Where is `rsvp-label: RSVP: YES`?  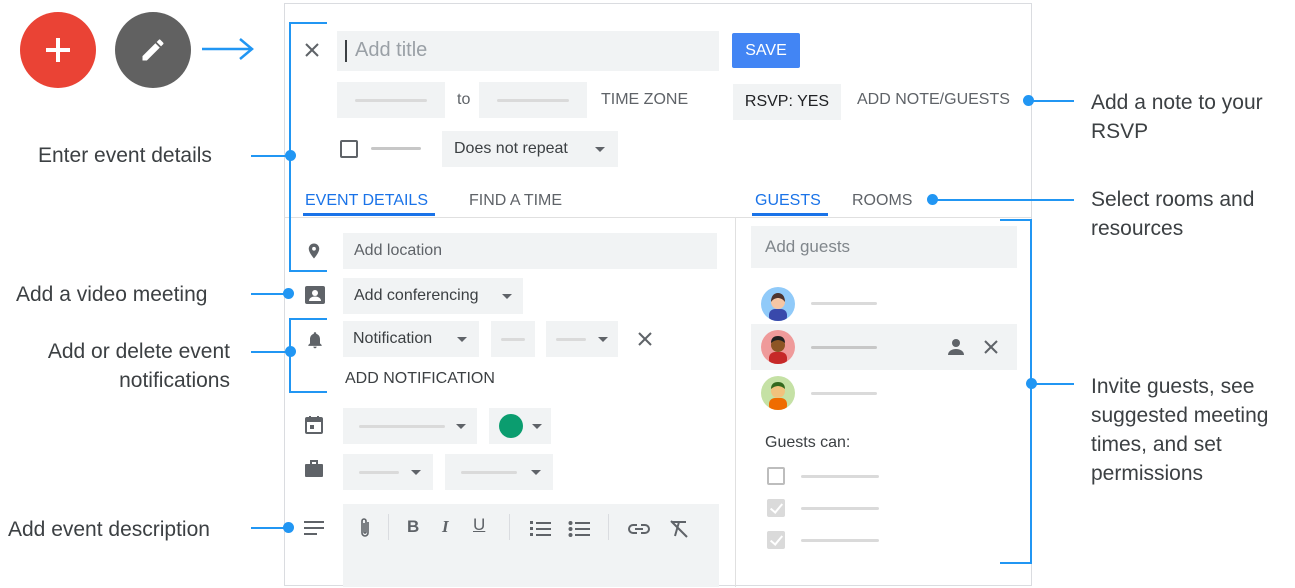 rsvp-label: RSVP: YES is located at coordinates (787, 101).